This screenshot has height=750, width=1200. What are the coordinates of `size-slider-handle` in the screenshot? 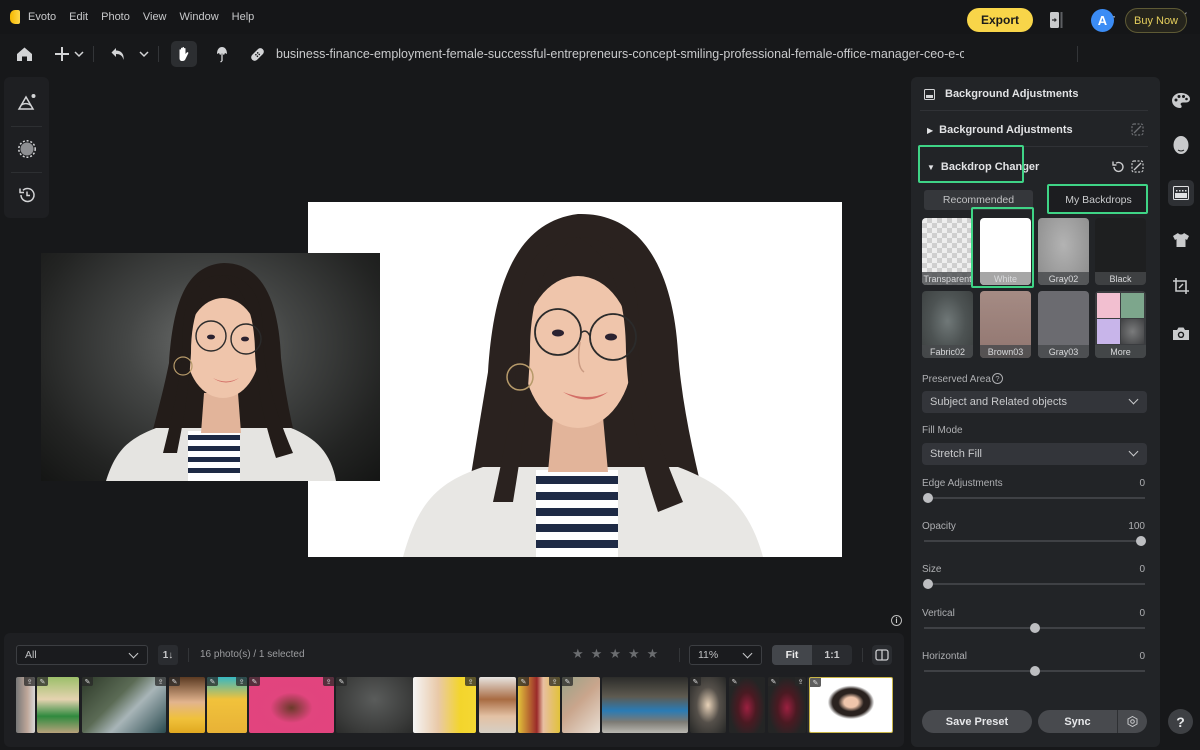 It's located at (928, 584).